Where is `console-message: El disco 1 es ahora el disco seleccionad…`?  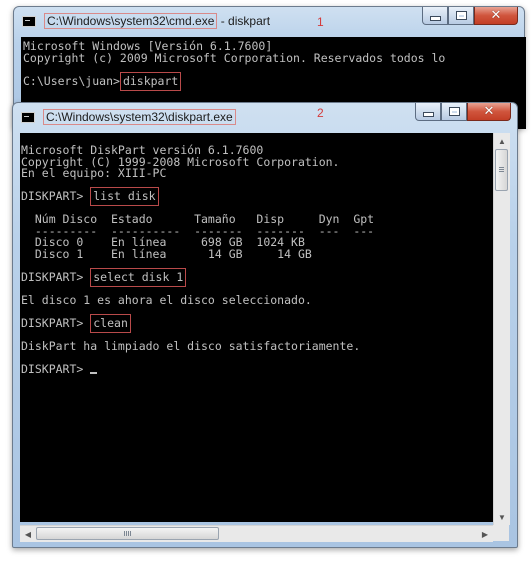
console-message: El disco 1 es ahora el disco seleccionad… is located at coordinates (166, 299).